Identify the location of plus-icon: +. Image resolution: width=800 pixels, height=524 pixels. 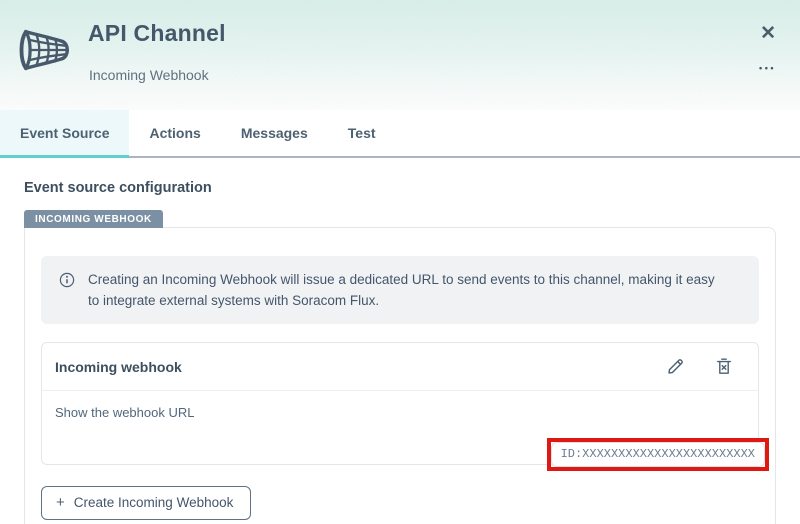
(60, 502).